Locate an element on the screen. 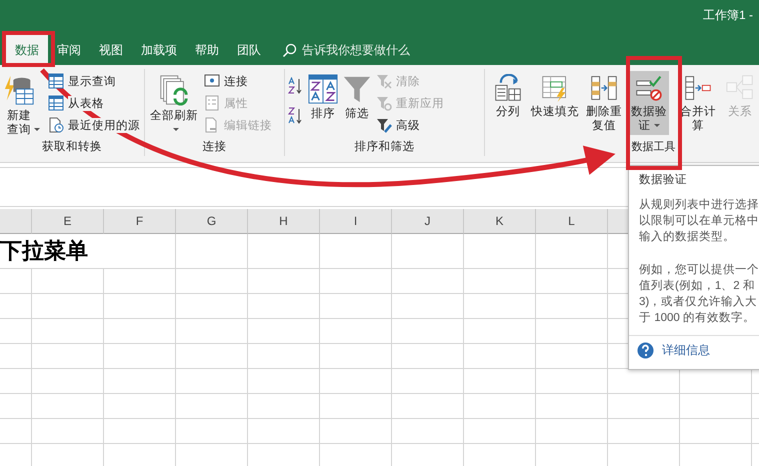 This screenshot has width=759, height=466. column-header: H is located at coordinates (284, 221).